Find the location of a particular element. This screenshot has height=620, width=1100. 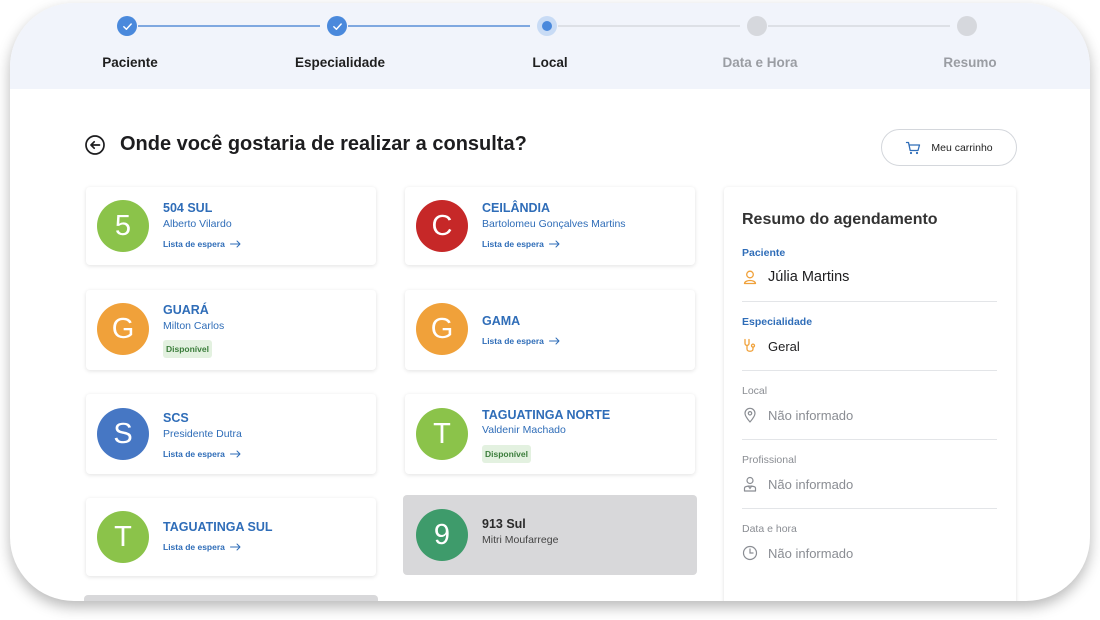

location-name: GUARÁ is located at coordinates (186, 310).